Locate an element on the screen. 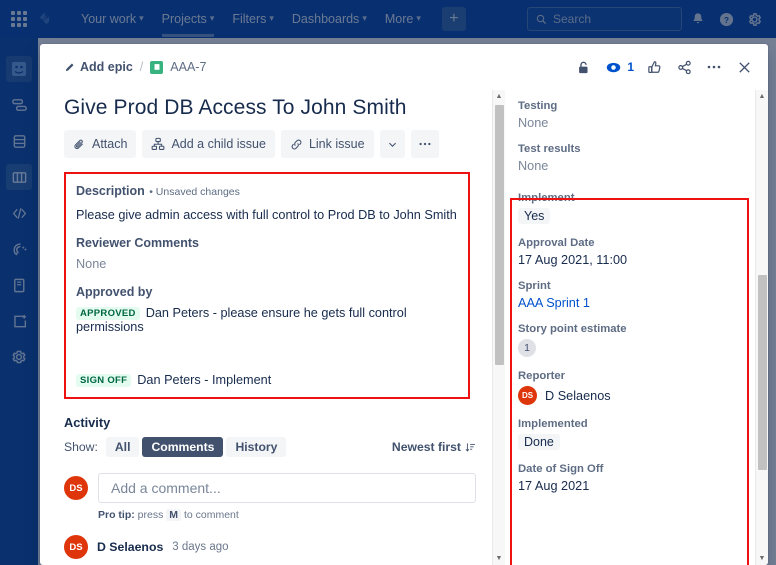 The image size is (776, 565). attach-button: Attach is located at coordinates (100, 144).